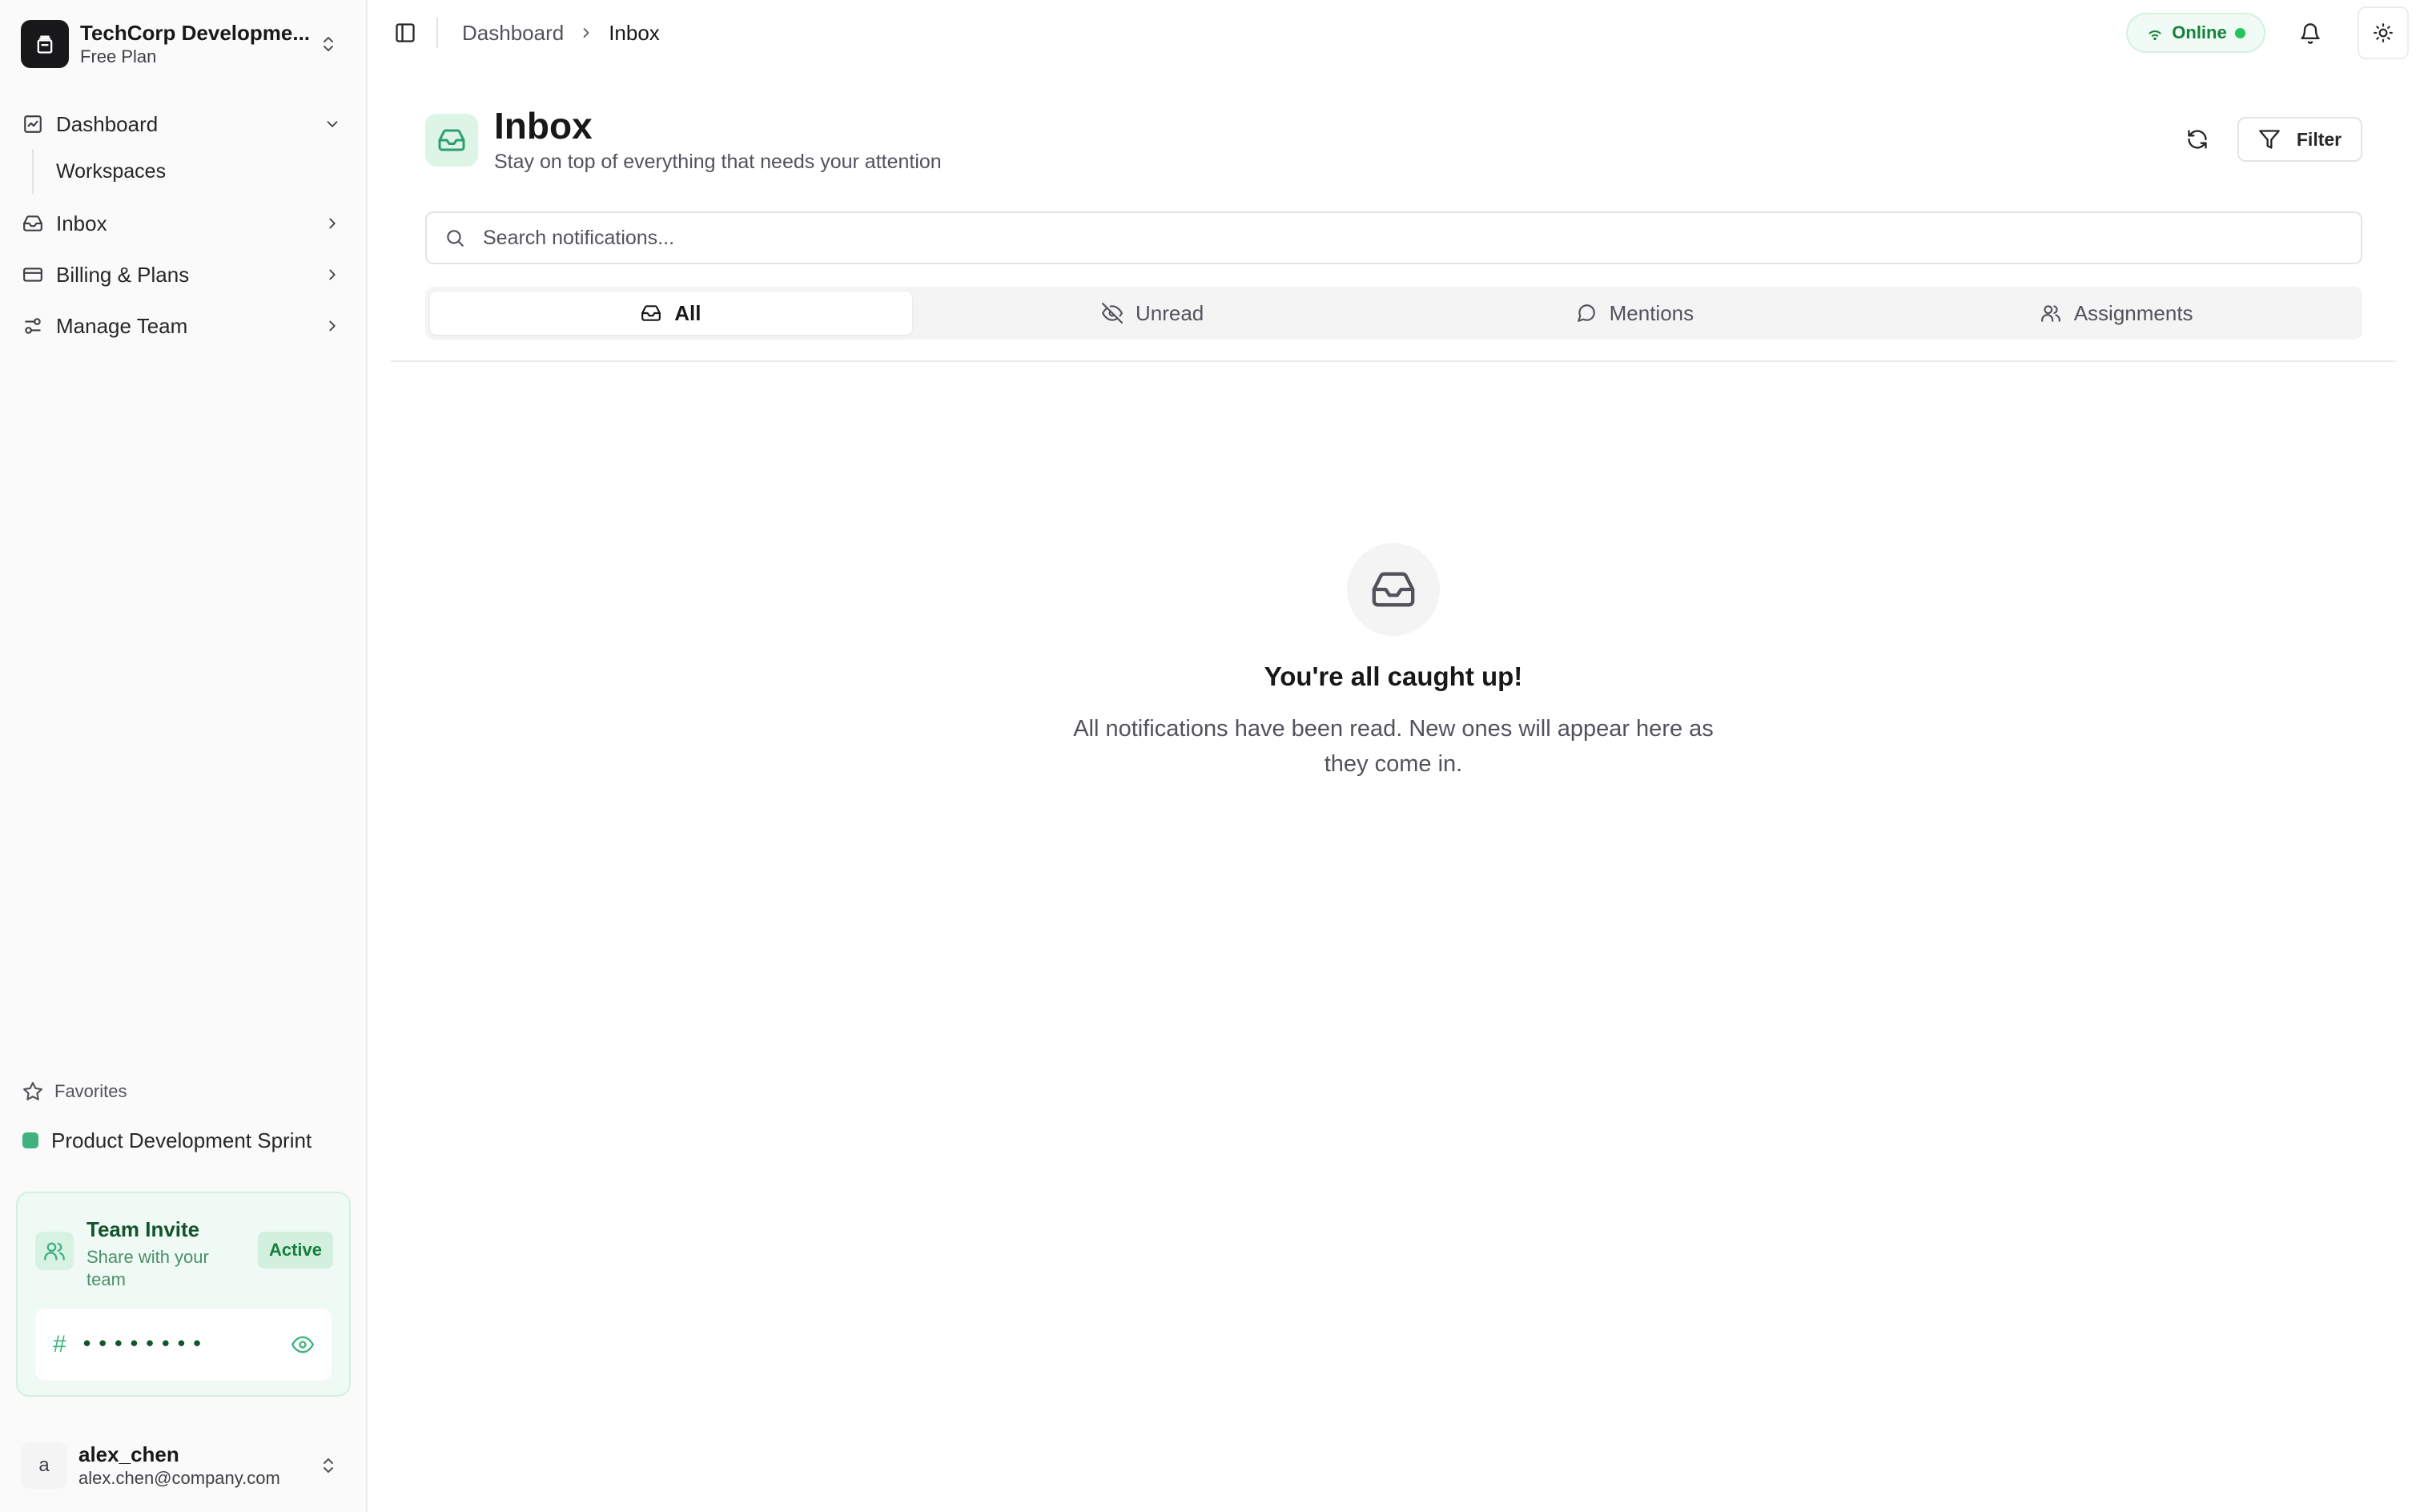 The width and height of the screenshot is (2420, 1512). I want to click on user-name: alex_chen, so click(128, 1454).